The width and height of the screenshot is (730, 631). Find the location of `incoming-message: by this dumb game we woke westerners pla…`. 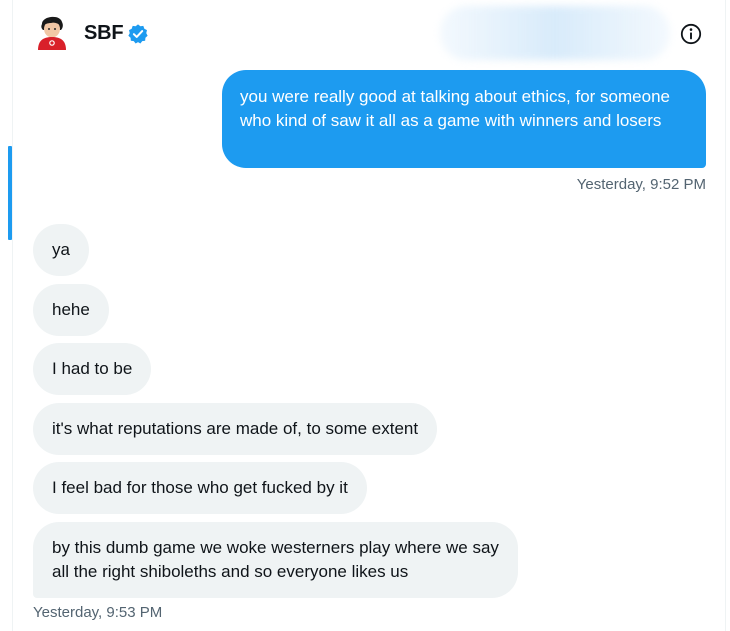

incoming-message: by this dumb game we woke westerners pla… is located at coordinates (275, 560).